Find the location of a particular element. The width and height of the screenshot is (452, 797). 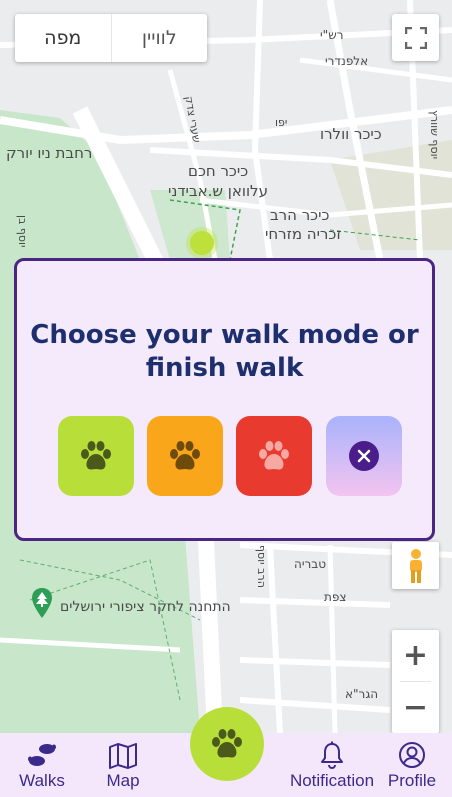

map-label-tveria: טבריה is located at coordinates (310, 564).